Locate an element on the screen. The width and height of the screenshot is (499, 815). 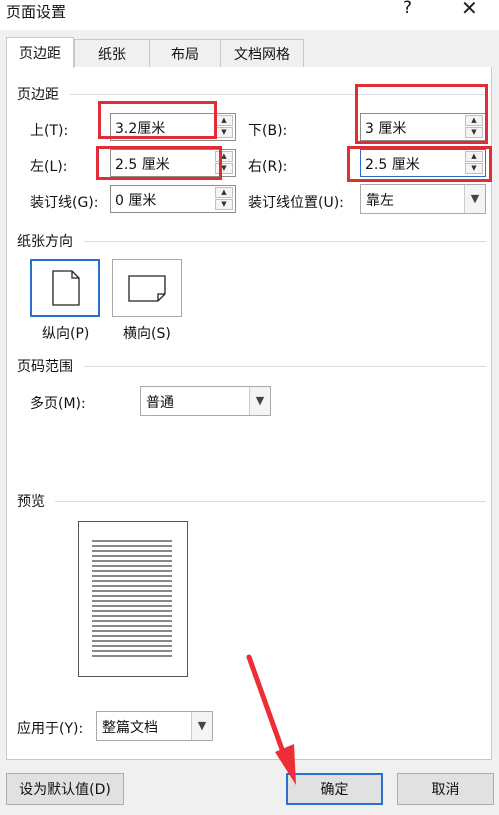
tab-margins: 页边距 is located at coordinates (40, 52).